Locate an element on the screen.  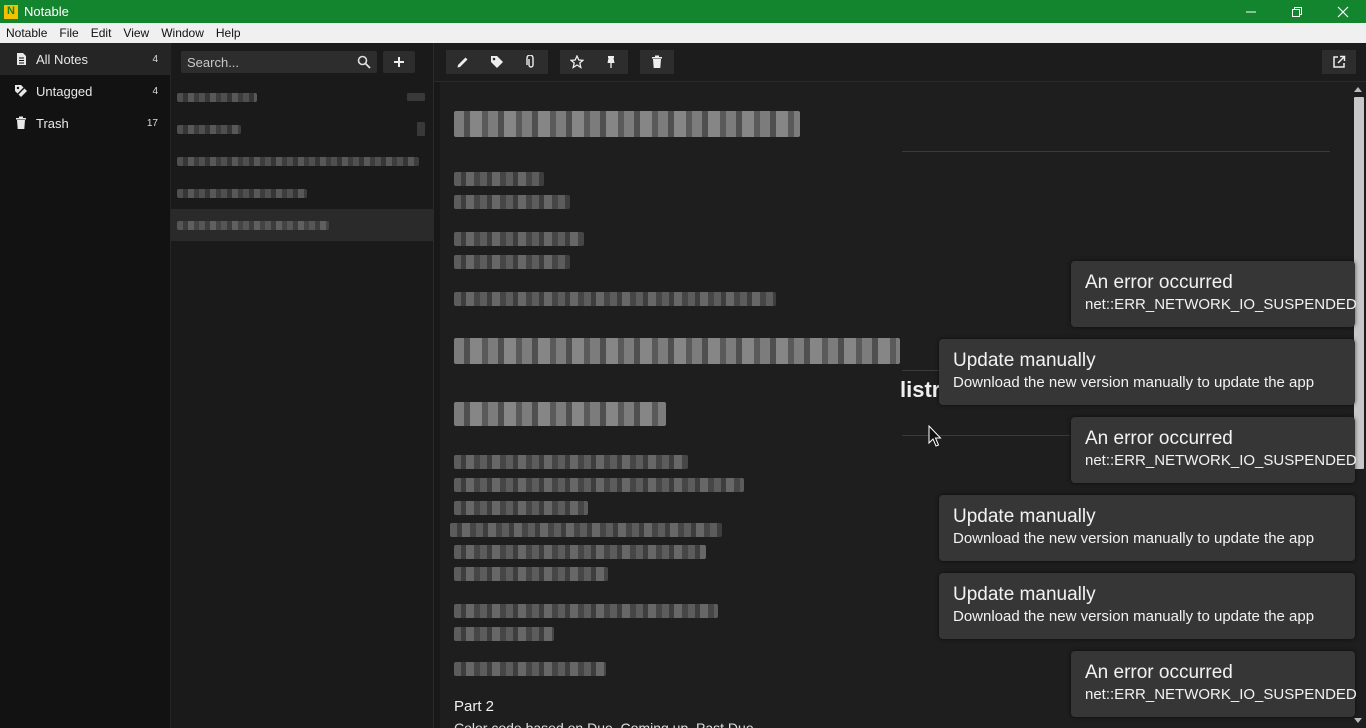
menu-help: Help is located at coordinates (228, 33).